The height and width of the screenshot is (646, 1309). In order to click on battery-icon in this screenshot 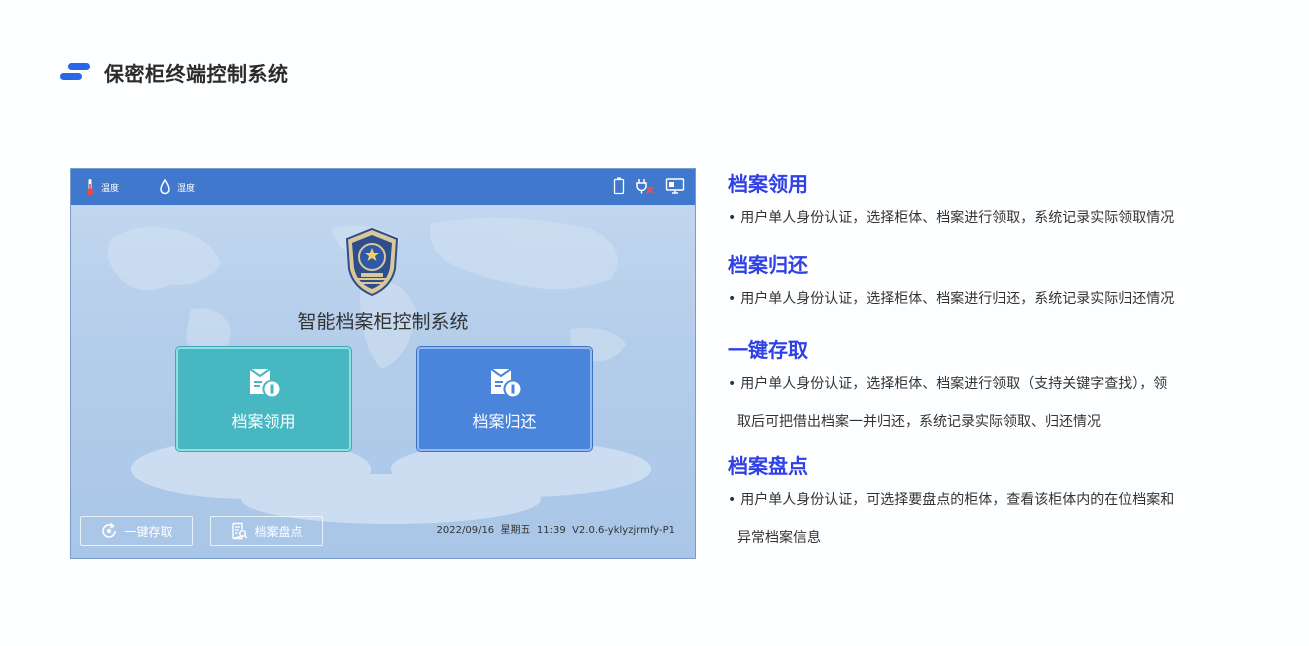, I will do `click(619, 186)`.